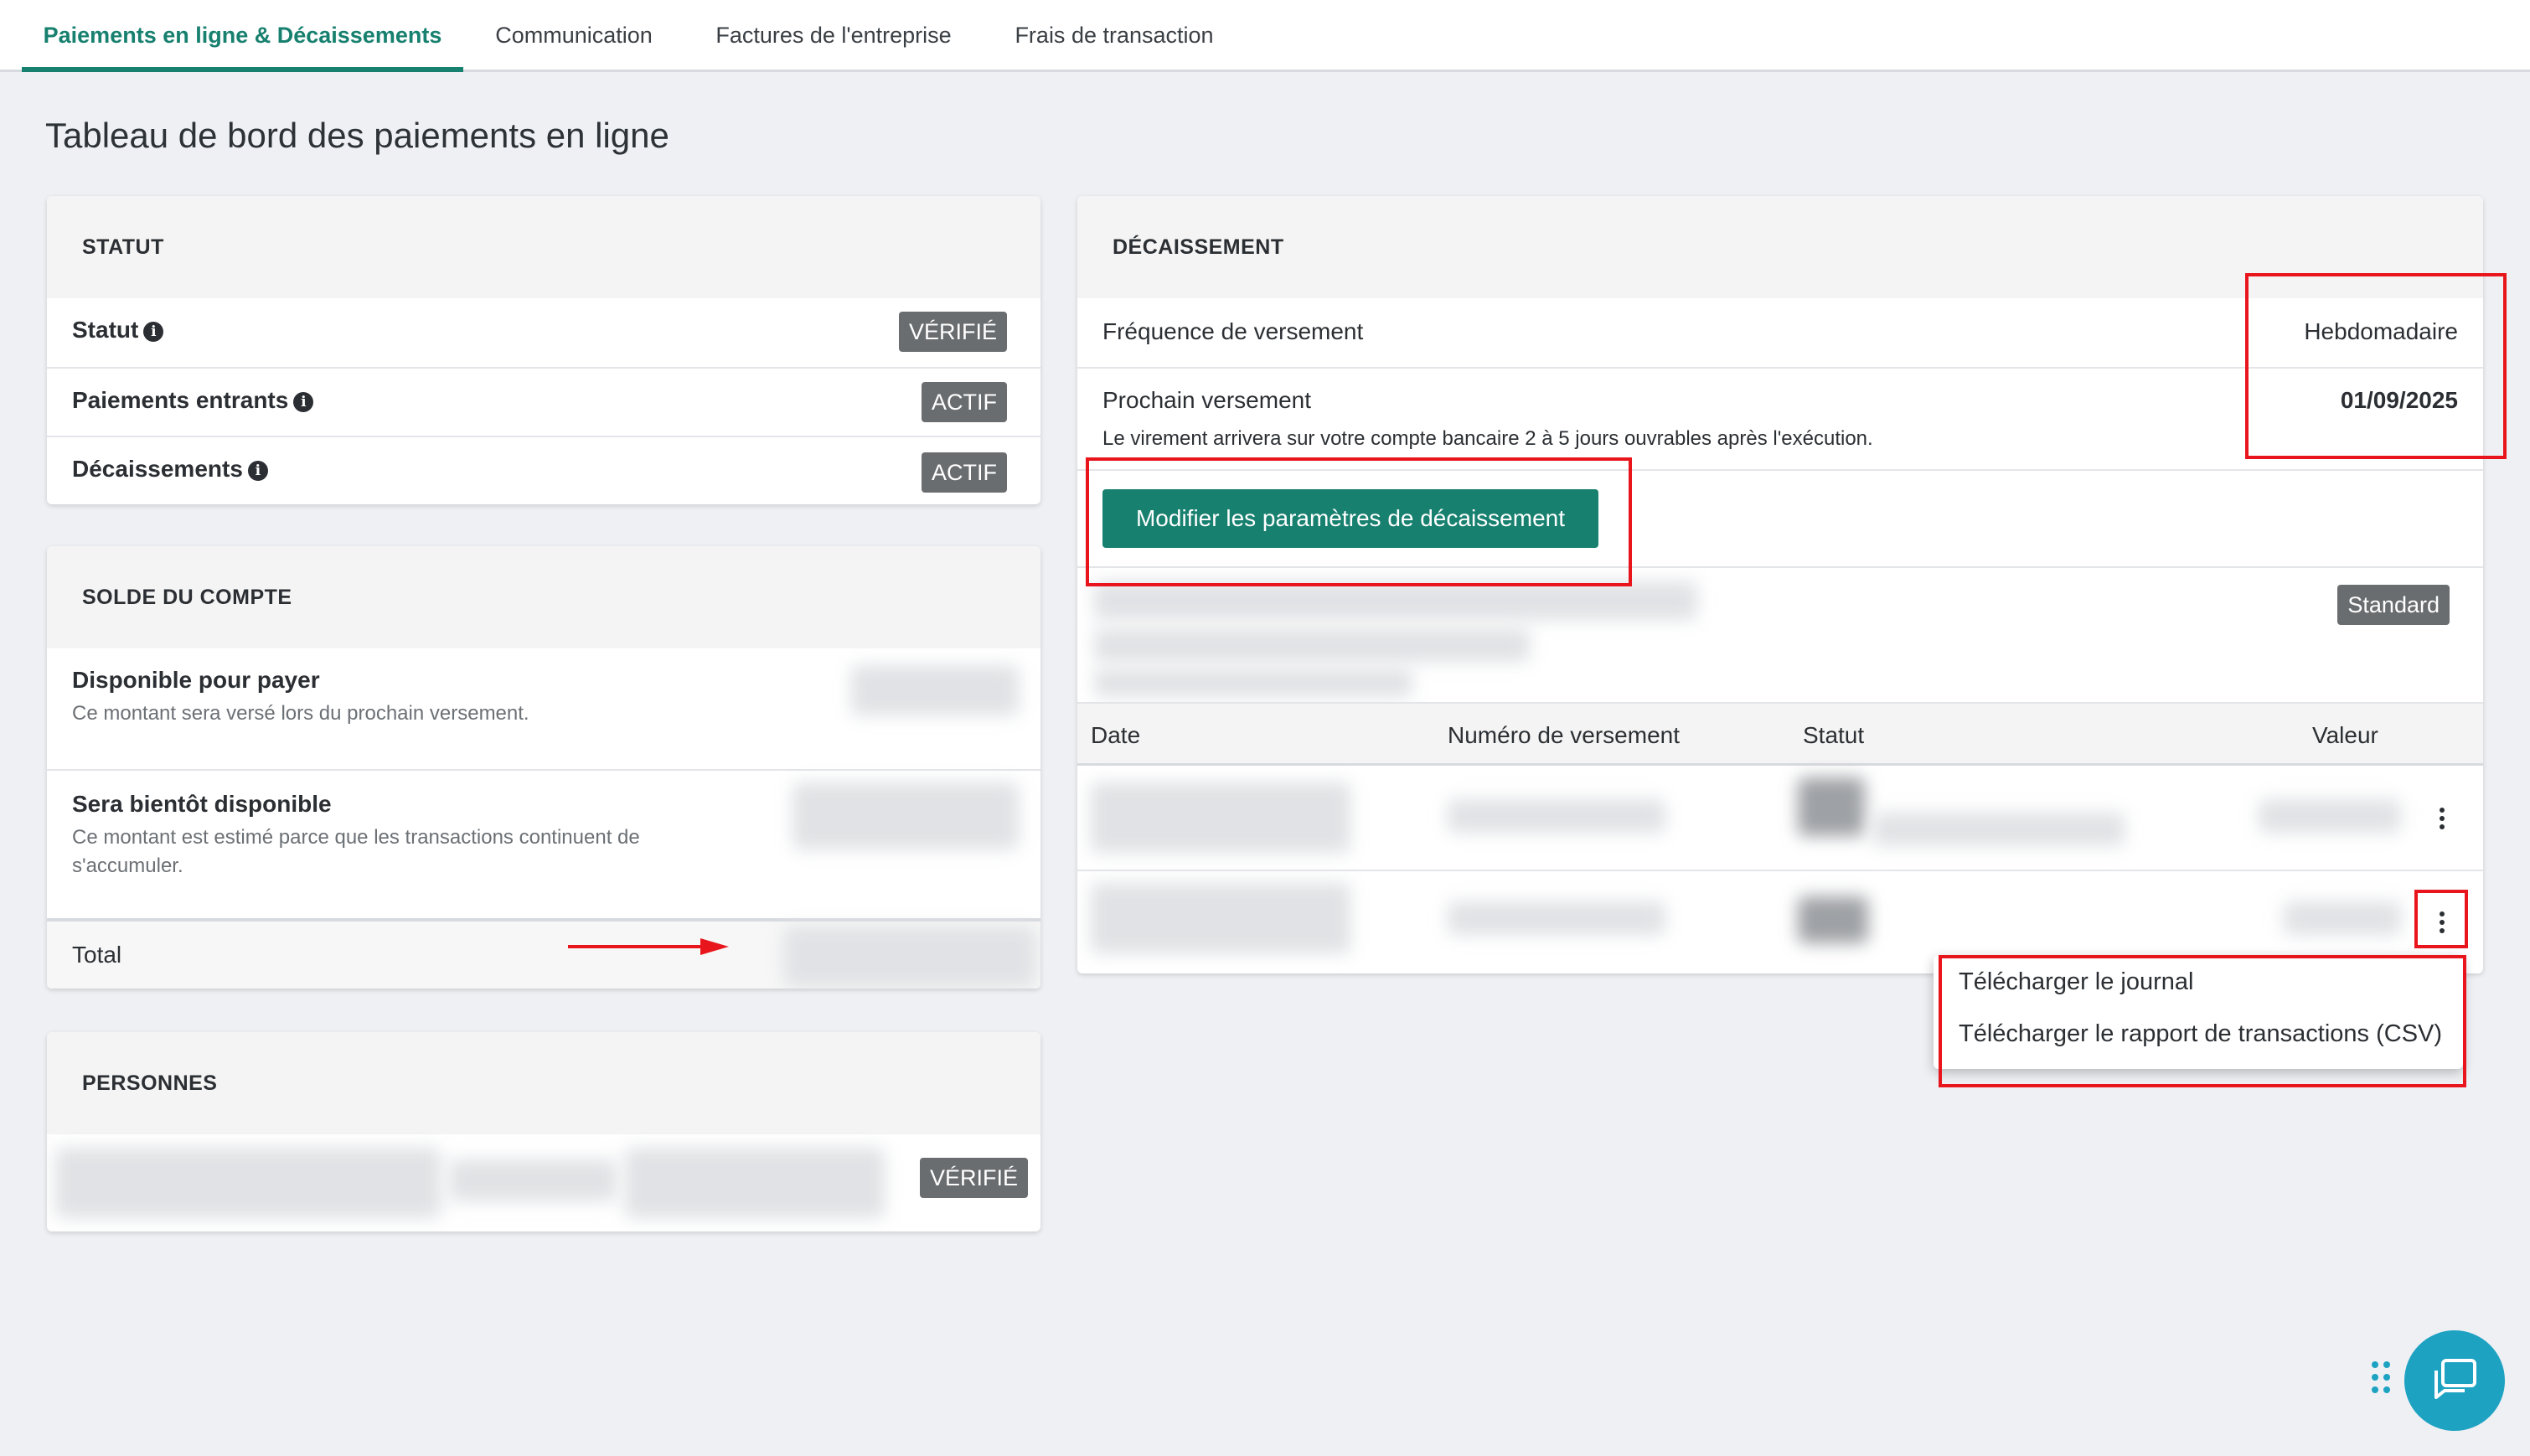 Image resolution: width=2530 pixels, height=1456 pixels. I want to click on drag-handle-icon, so click(2381, 1377).